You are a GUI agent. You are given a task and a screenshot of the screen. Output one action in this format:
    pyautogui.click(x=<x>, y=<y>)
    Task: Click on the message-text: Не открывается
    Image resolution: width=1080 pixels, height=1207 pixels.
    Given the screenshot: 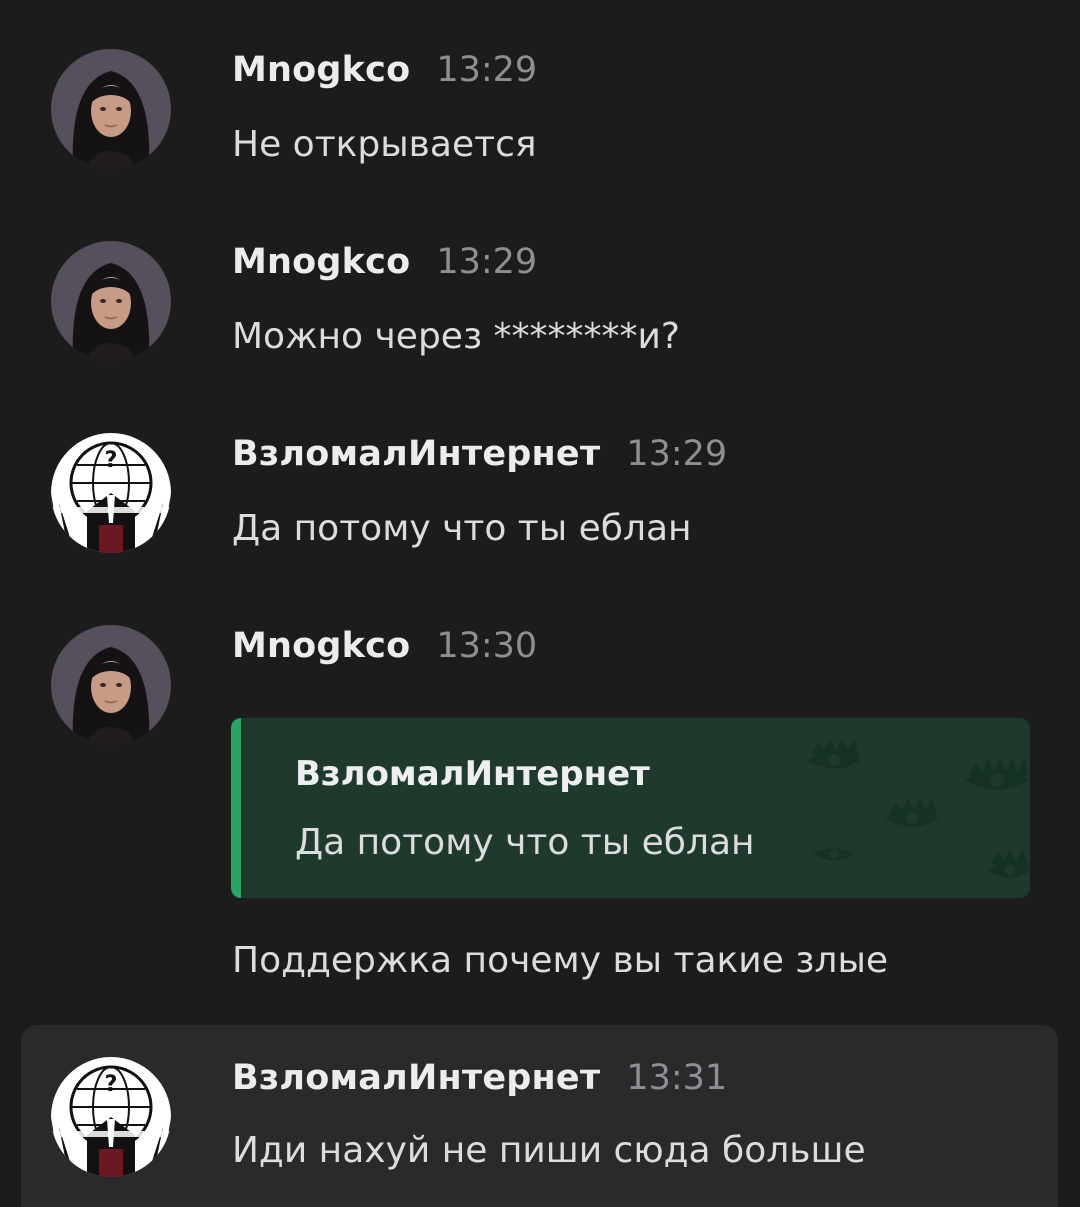 What is the action you would take?
    pyautogui.click(x=384, y=144)
    